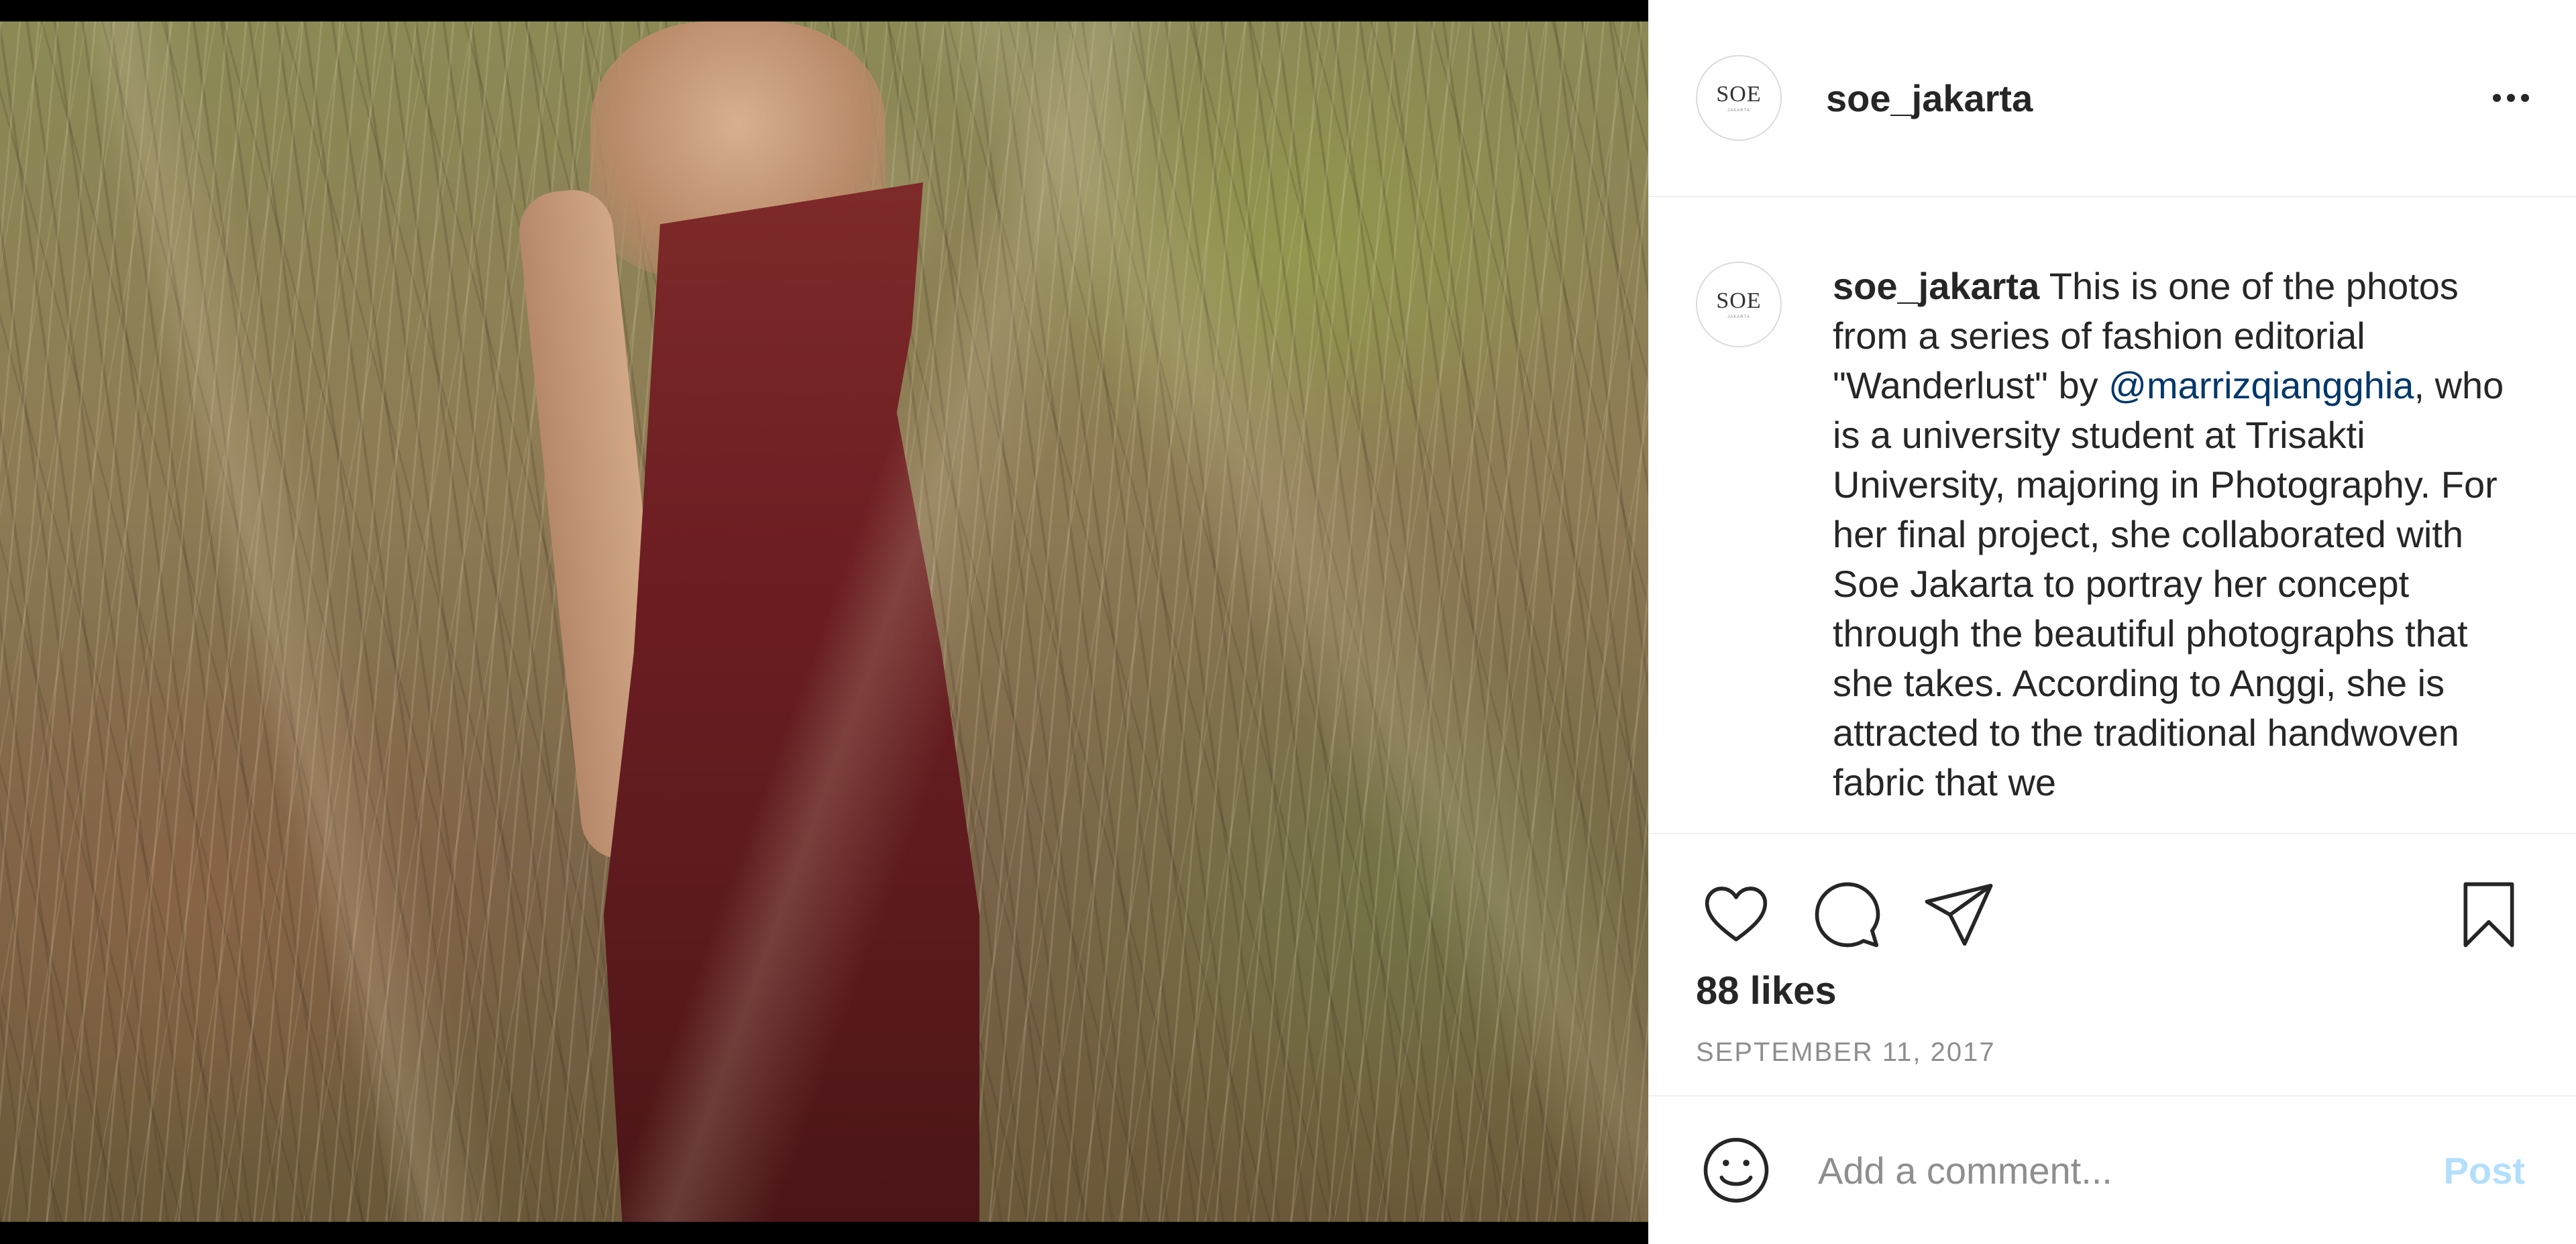 Image resolution: width=2576 pixels, height=1244 pixels. Describe the element at coordinates (2484, 1170) in the screenshot. I see `post-comment-button: Post` at that location.